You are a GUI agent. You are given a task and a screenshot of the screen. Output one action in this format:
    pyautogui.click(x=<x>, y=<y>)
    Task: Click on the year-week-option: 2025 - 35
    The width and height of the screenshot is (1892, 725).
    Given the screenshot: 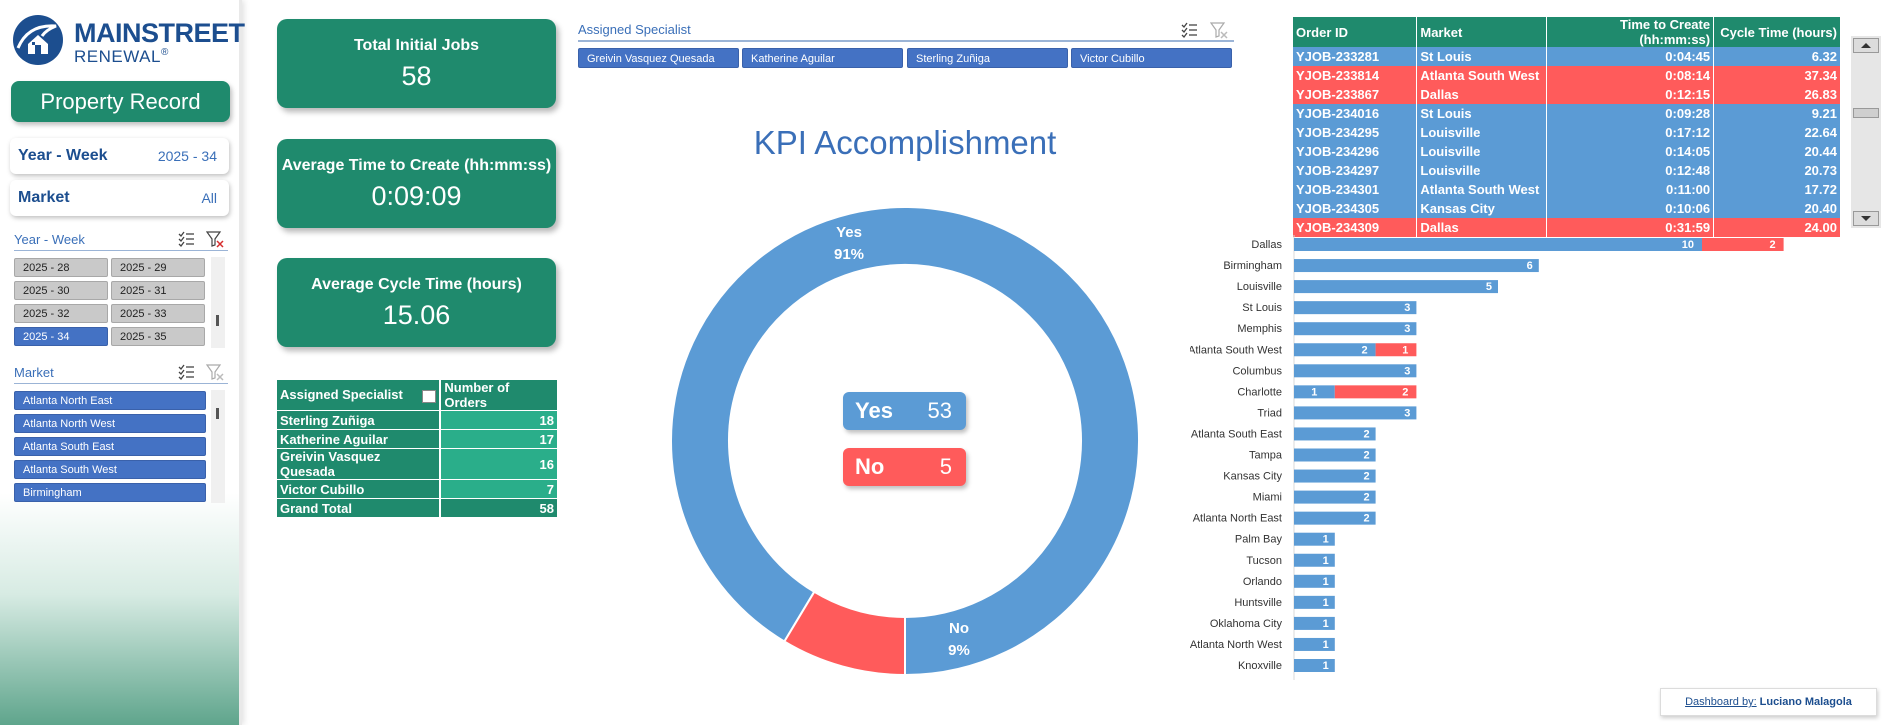 What is the action you would take?
    pyautogui.click(x=158, y=336)
    